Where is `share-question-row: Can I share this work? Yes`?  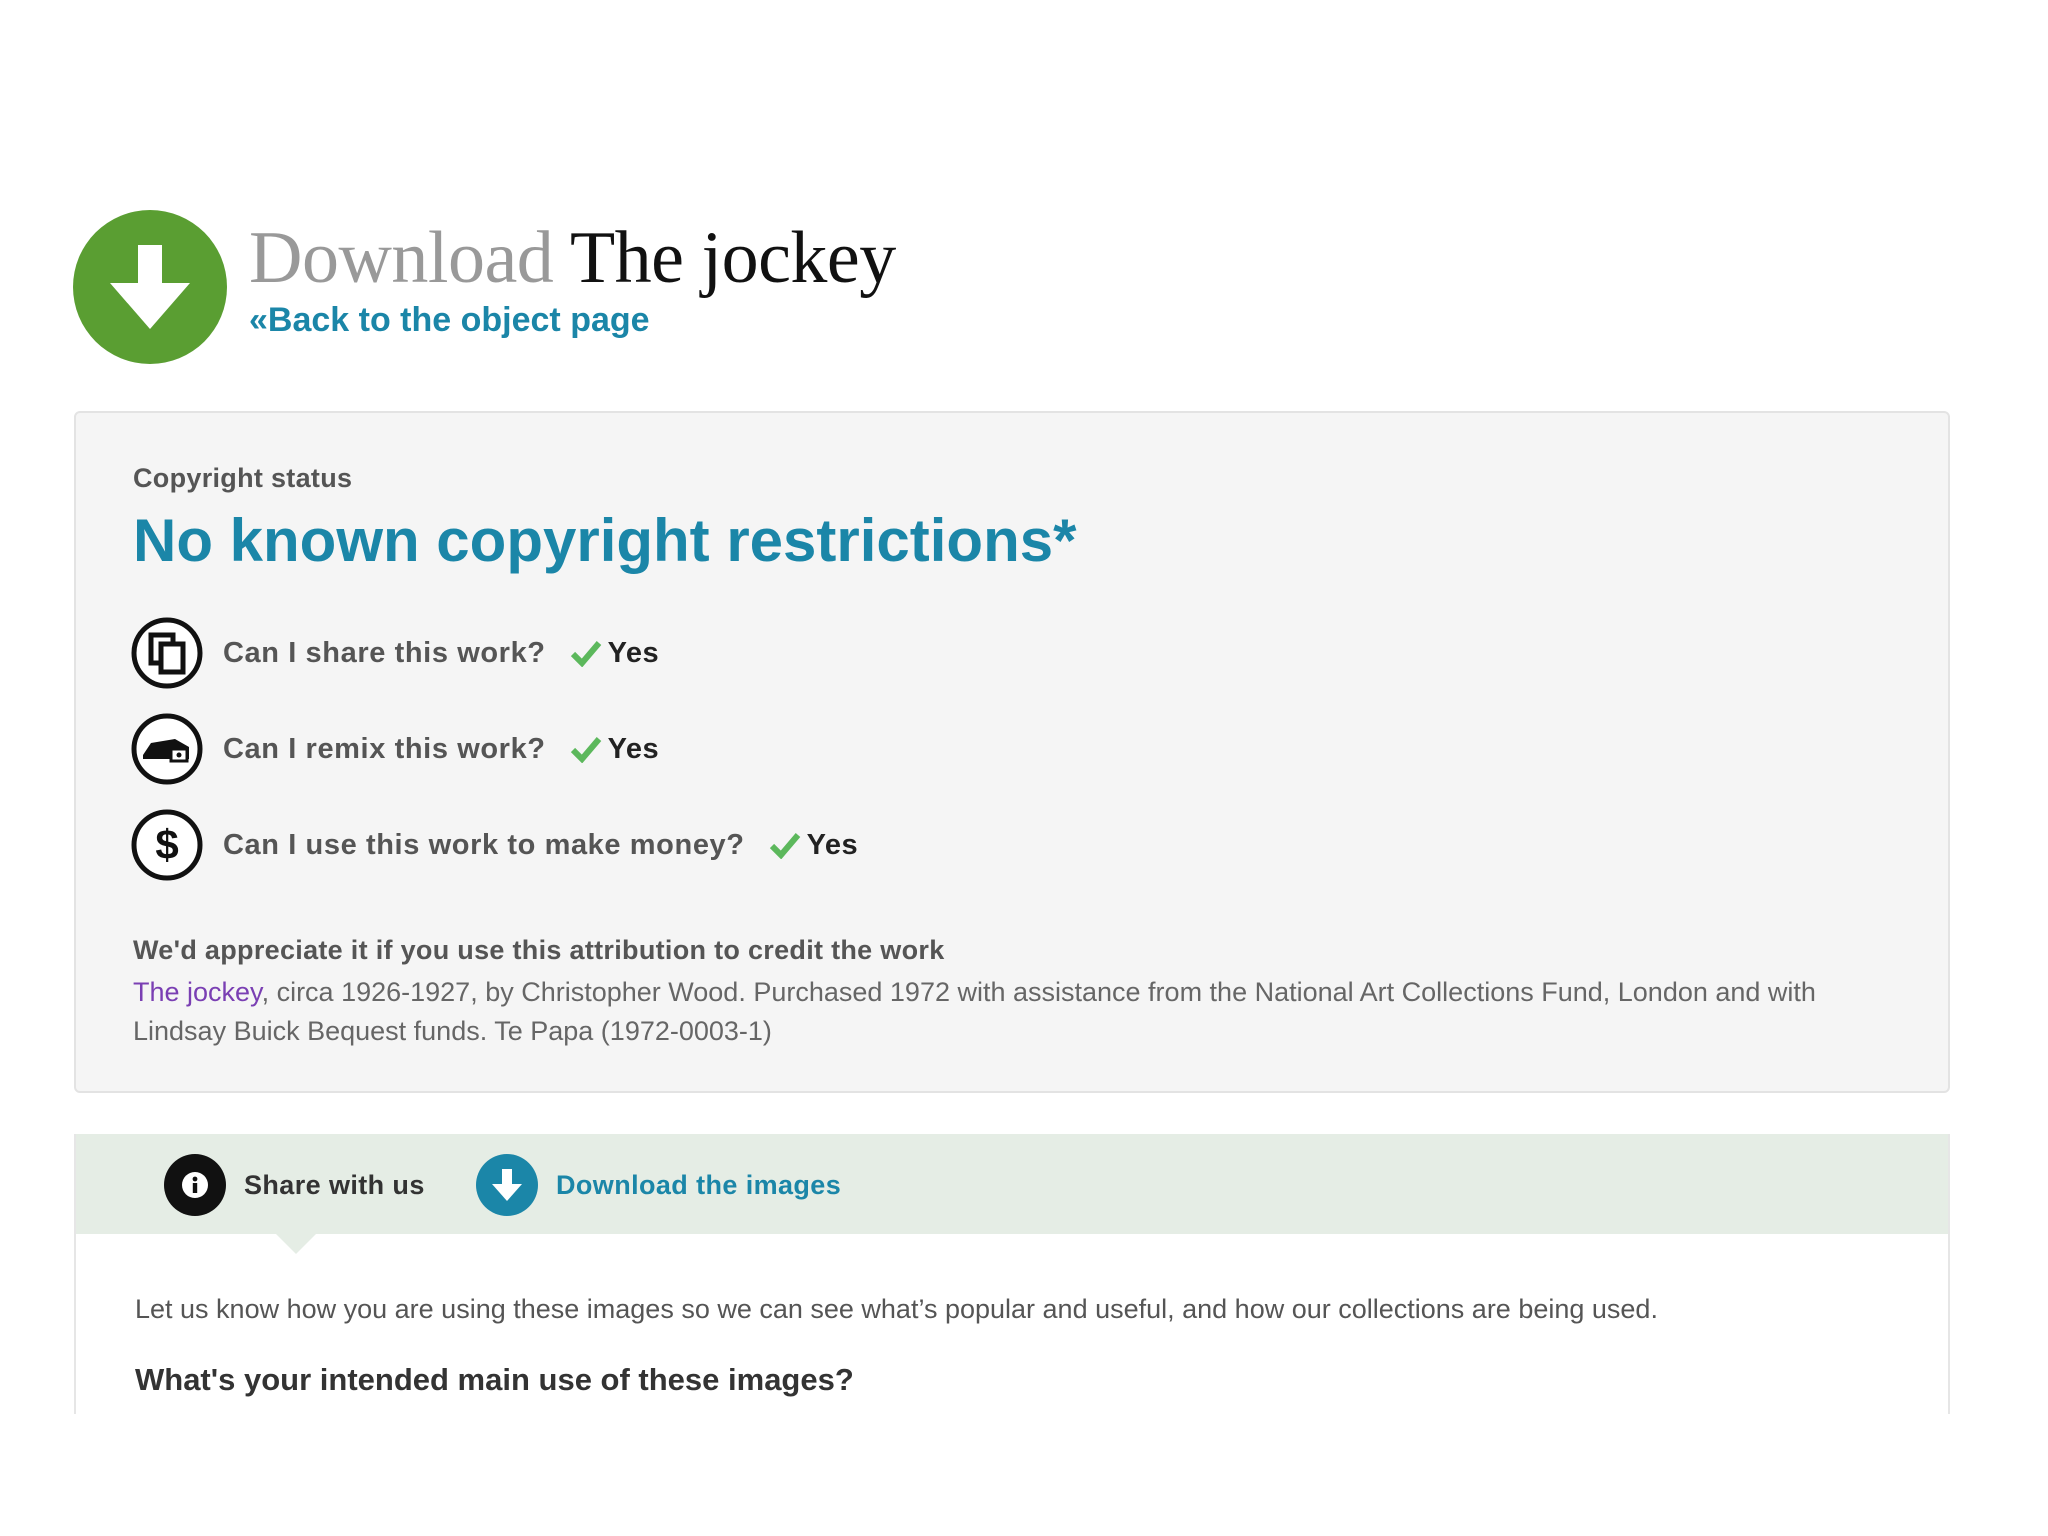 share-question-row: Can I share this work? Yes is located at coordinates (395, 653).